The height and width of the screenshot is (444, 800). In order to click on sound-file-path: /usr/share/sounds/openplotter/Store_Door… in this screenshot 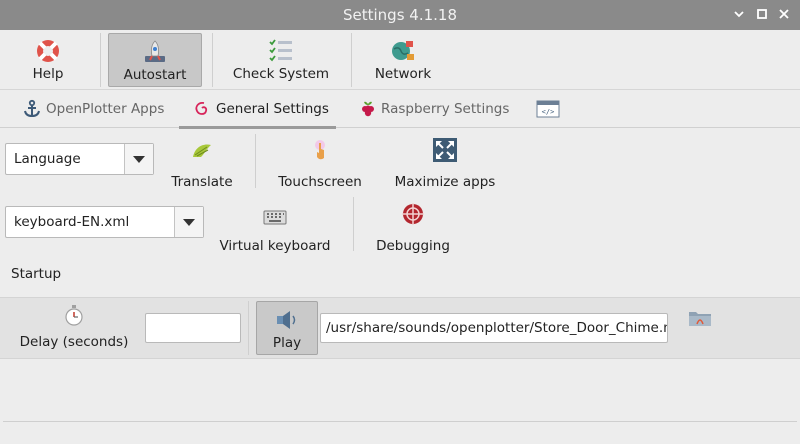, I will do `click(497, 328)`.